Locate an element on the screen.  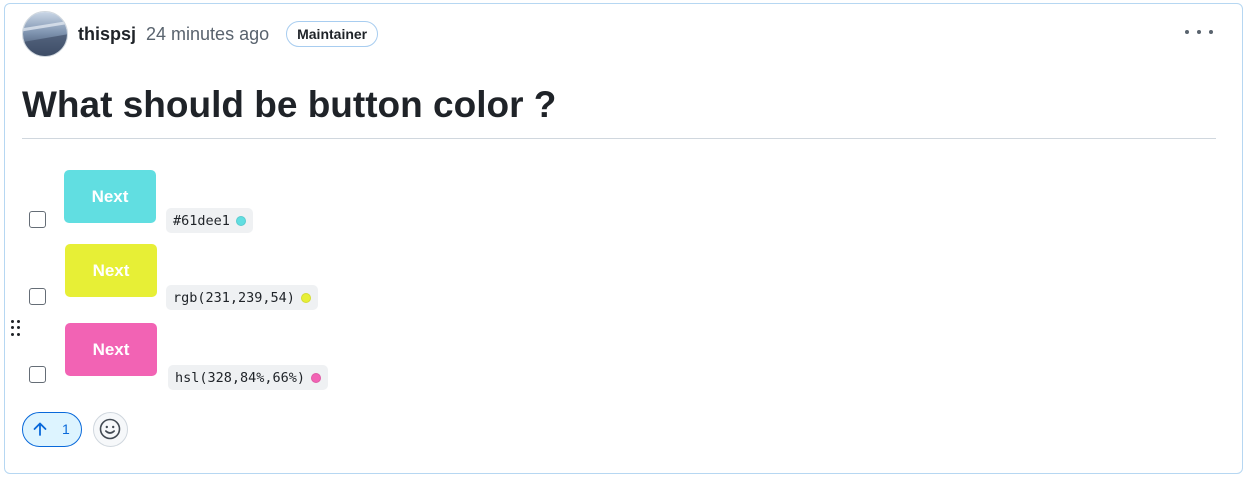
color-code-chip: #61dee1 is located at coordinates (209, 220).